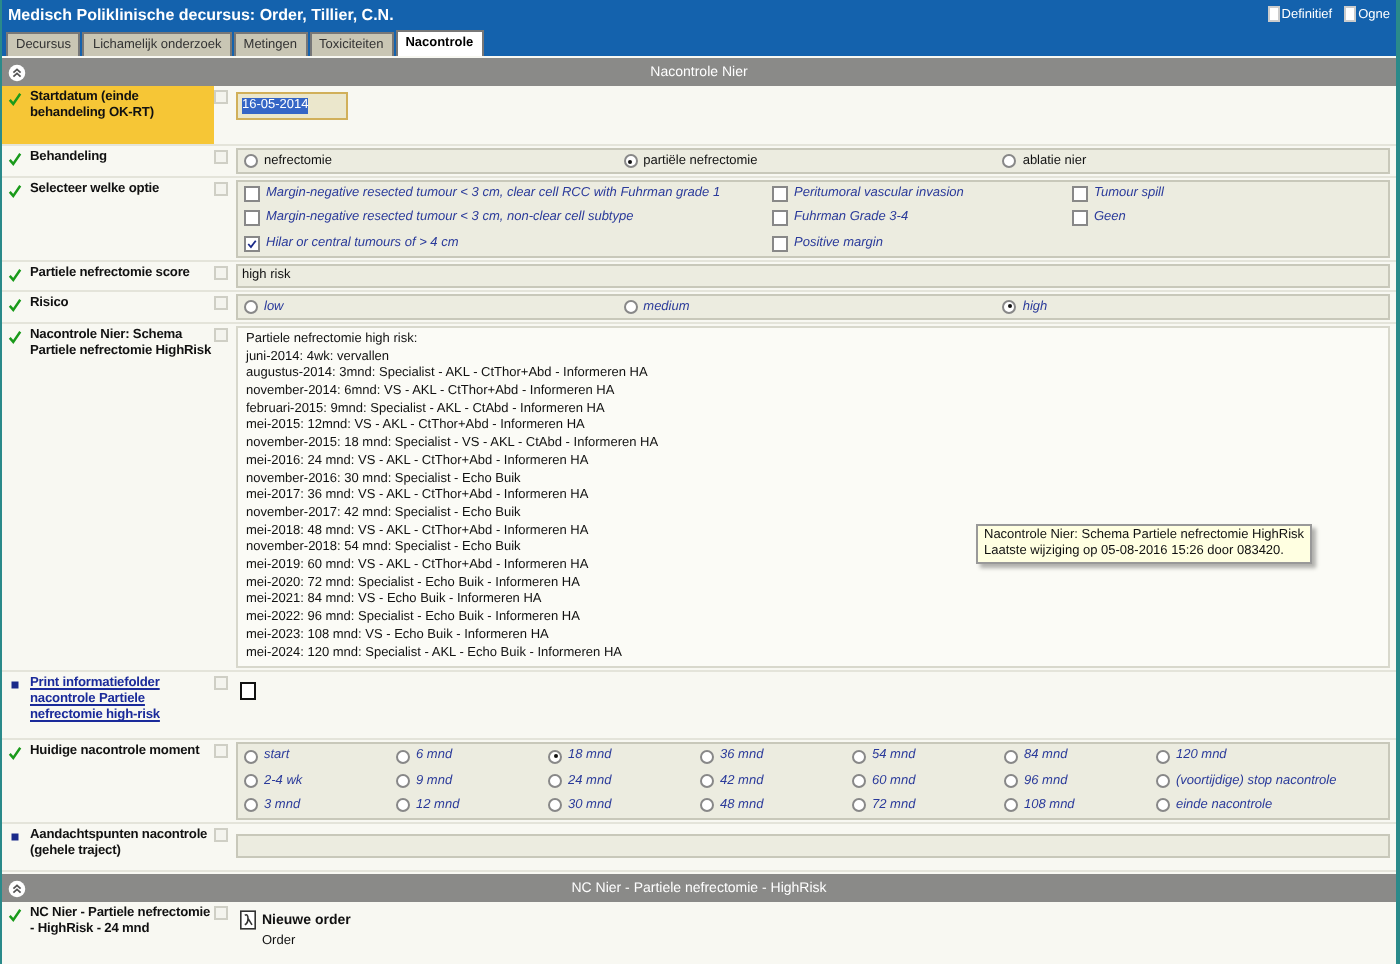 This screenshot has width=1400, height=964. I want to click on checkmark-icon, so click(252, 243).